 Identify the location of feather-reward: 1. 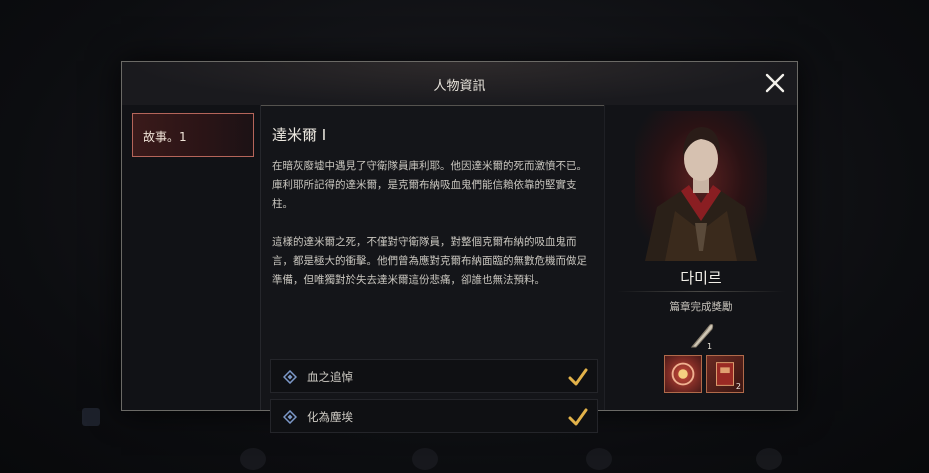
(701, 335).